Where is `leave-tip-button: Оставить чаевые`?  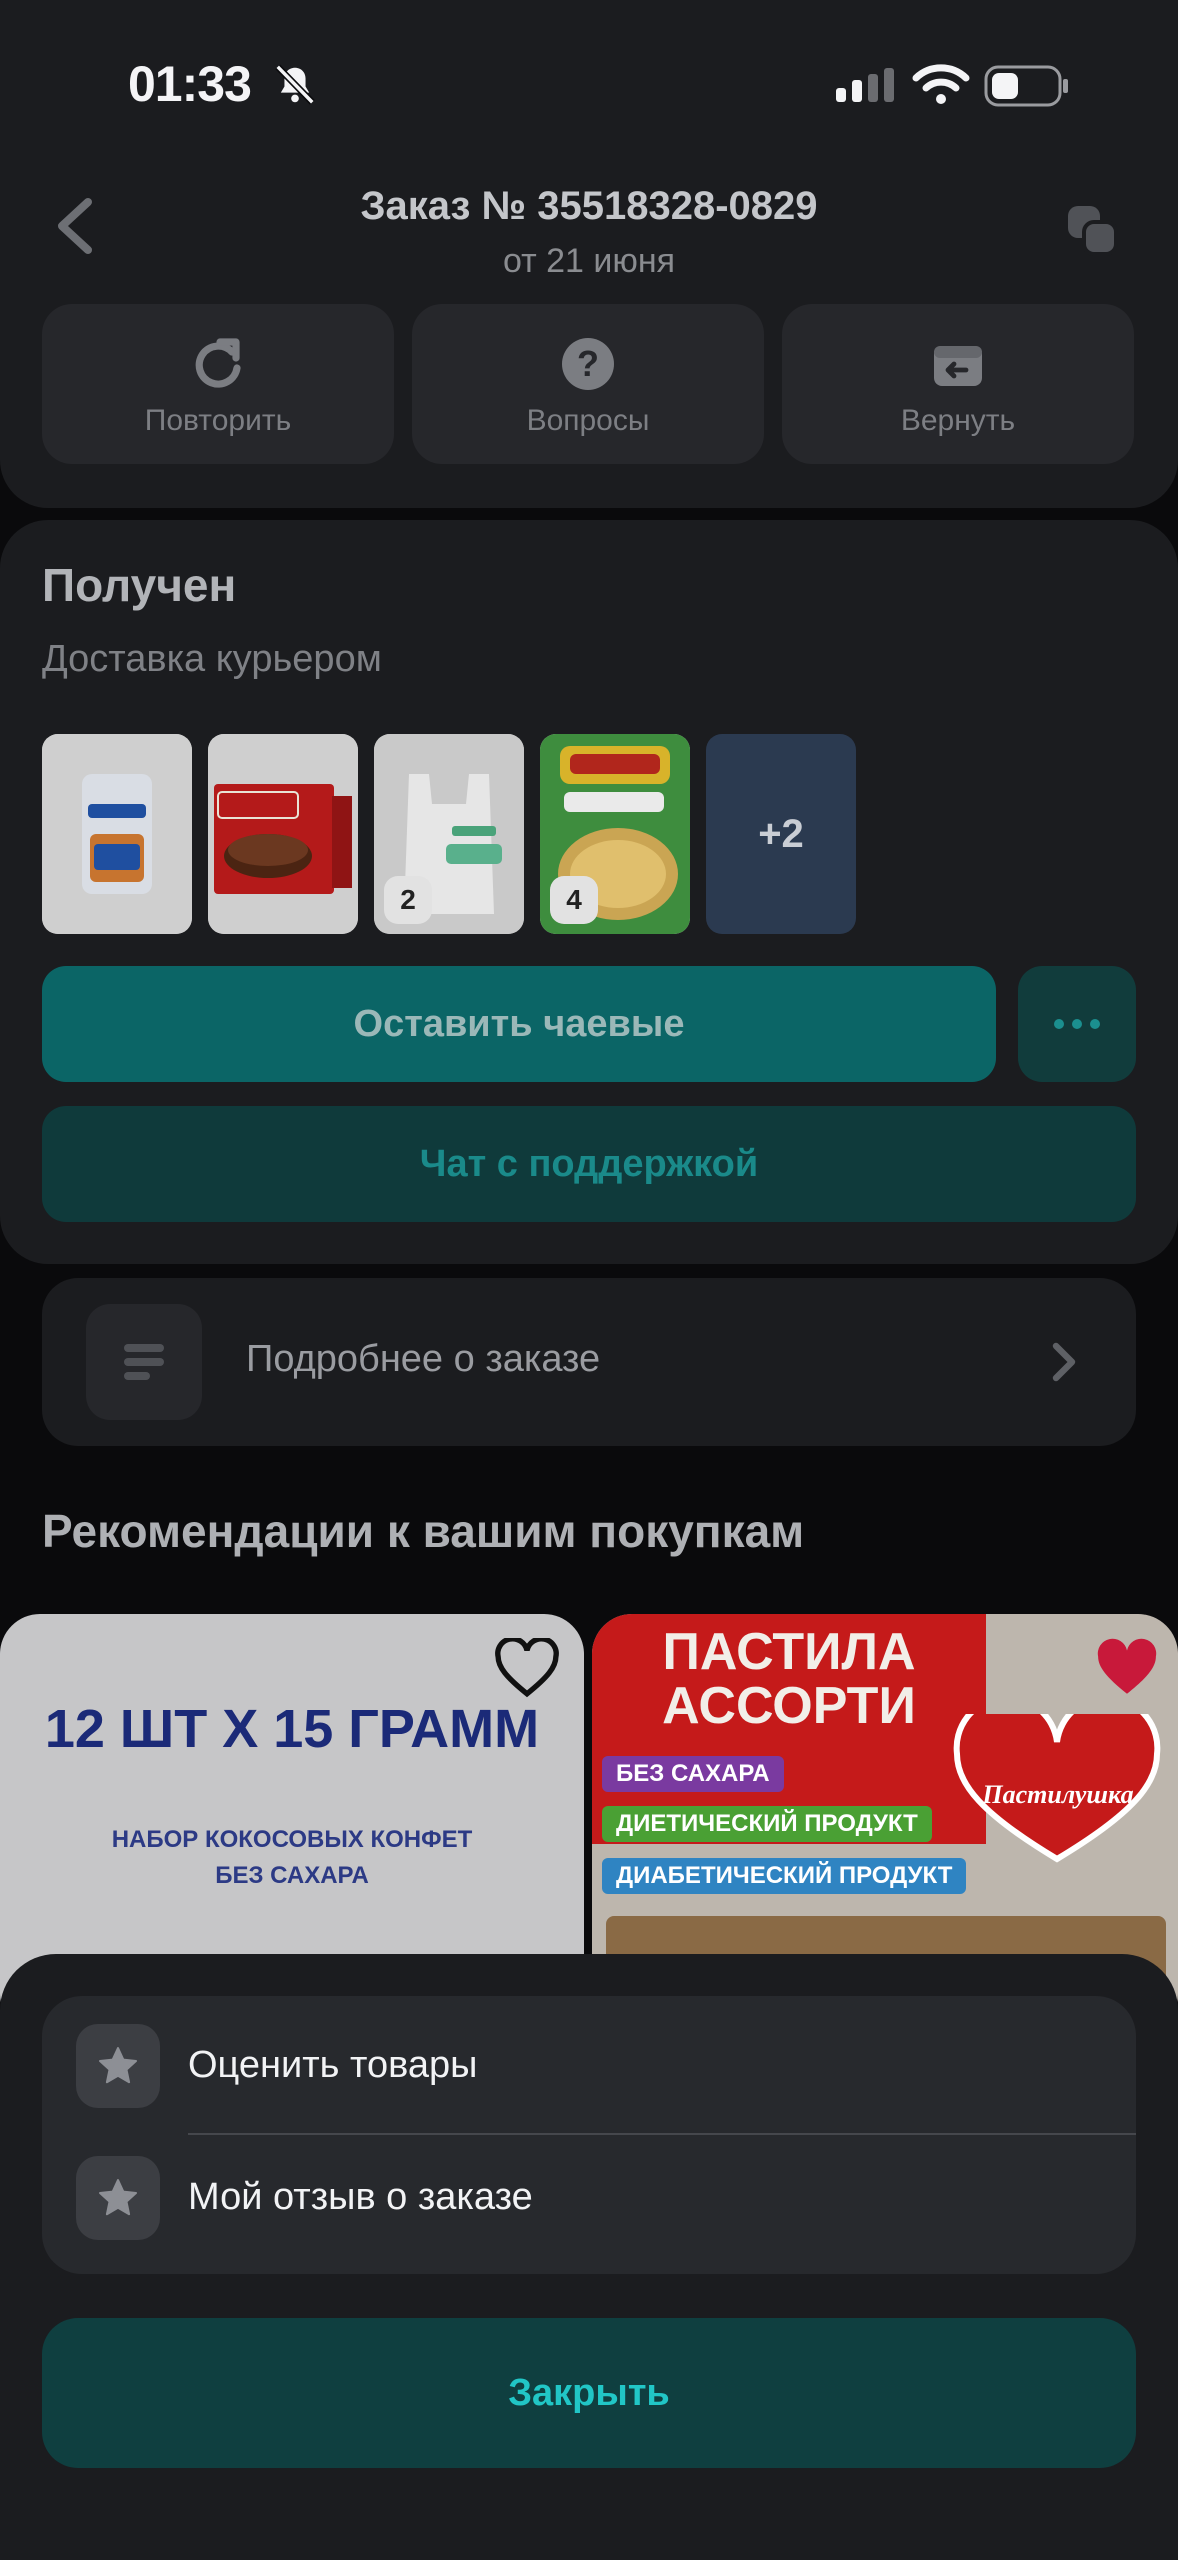
leave-tip-button: Оставить чаевые is located at coordinates (519, 1024).